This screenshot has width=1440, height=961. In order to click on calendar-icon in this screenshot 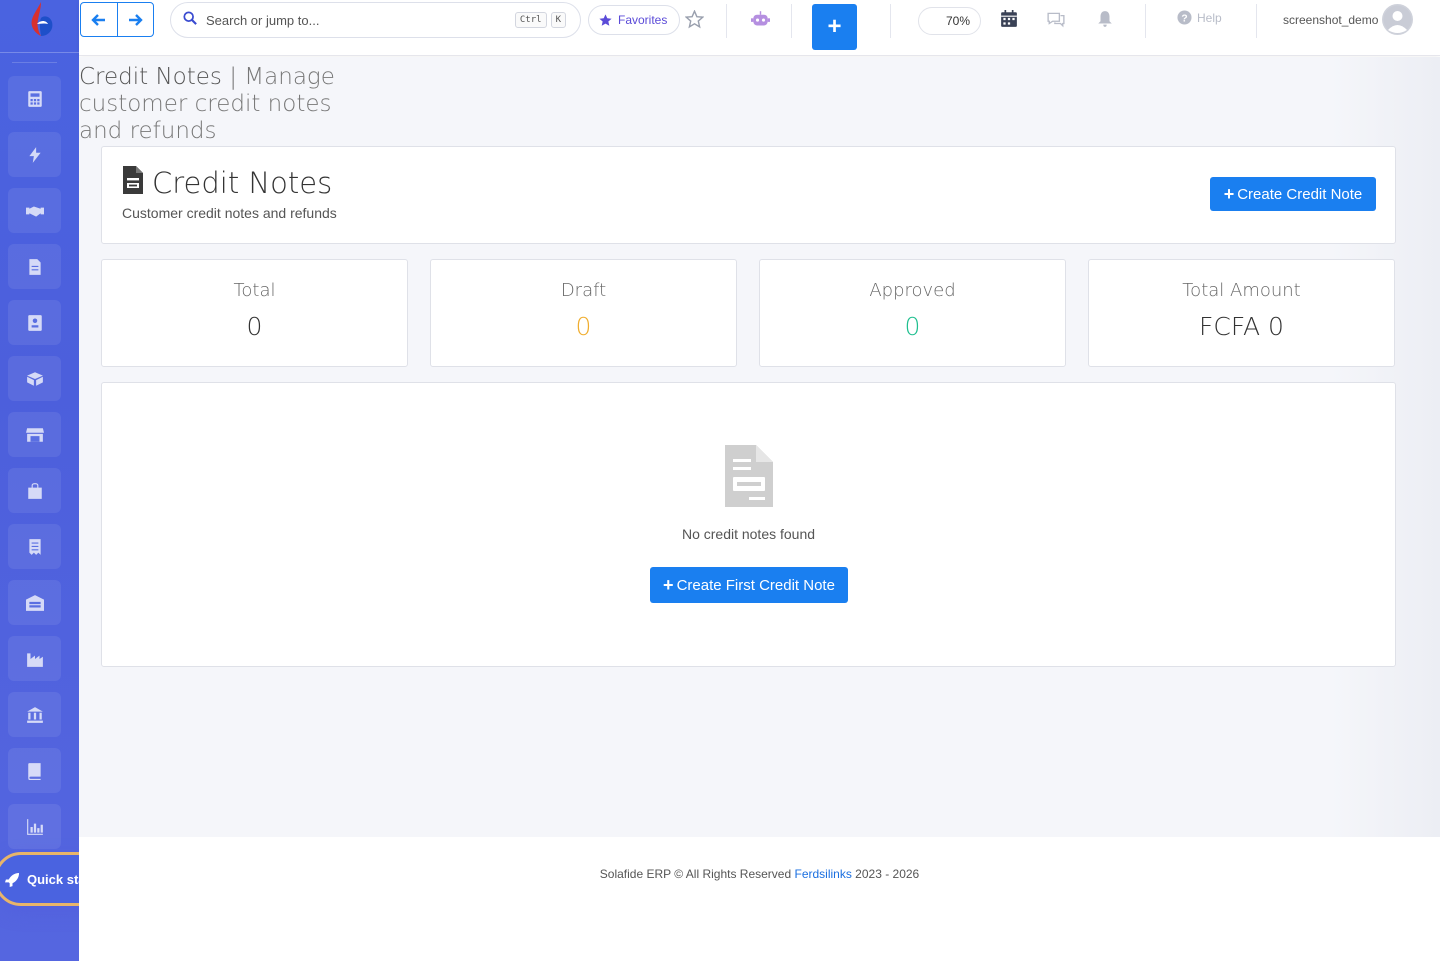, I will do `click(1009, 19)`.